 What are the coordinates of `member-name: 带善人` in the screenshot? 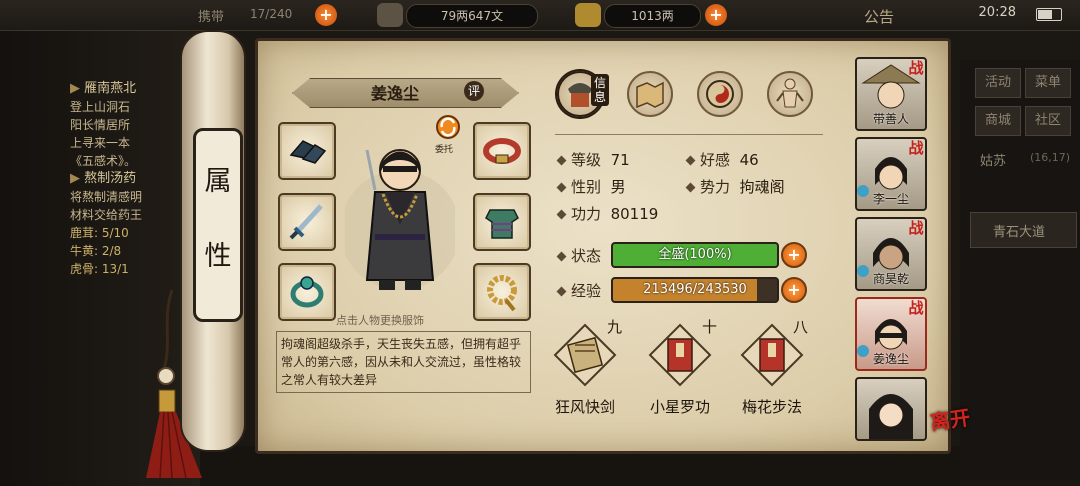 It's located at (890, 119).